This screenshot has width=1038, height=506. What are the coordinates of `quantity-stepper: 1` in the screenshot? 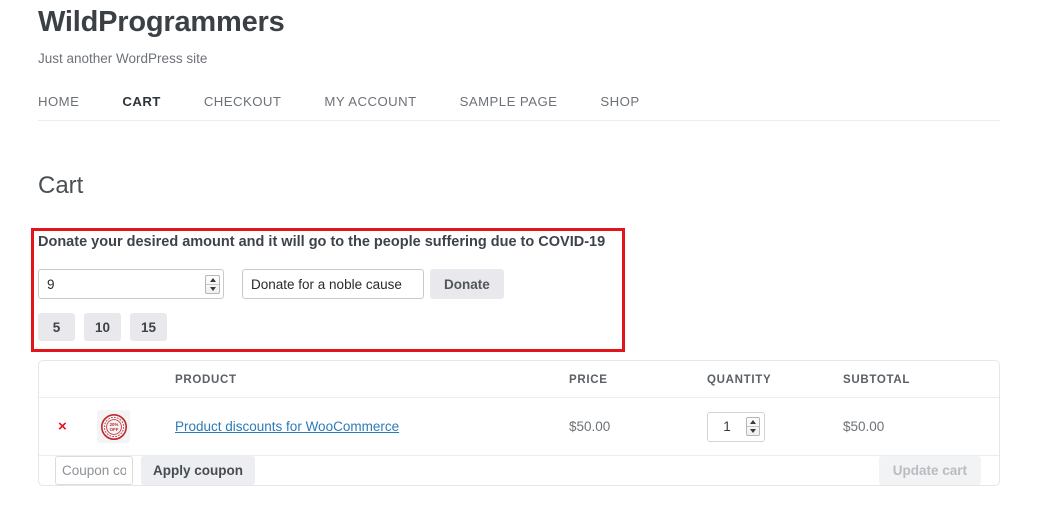 It's located at (736, 426).